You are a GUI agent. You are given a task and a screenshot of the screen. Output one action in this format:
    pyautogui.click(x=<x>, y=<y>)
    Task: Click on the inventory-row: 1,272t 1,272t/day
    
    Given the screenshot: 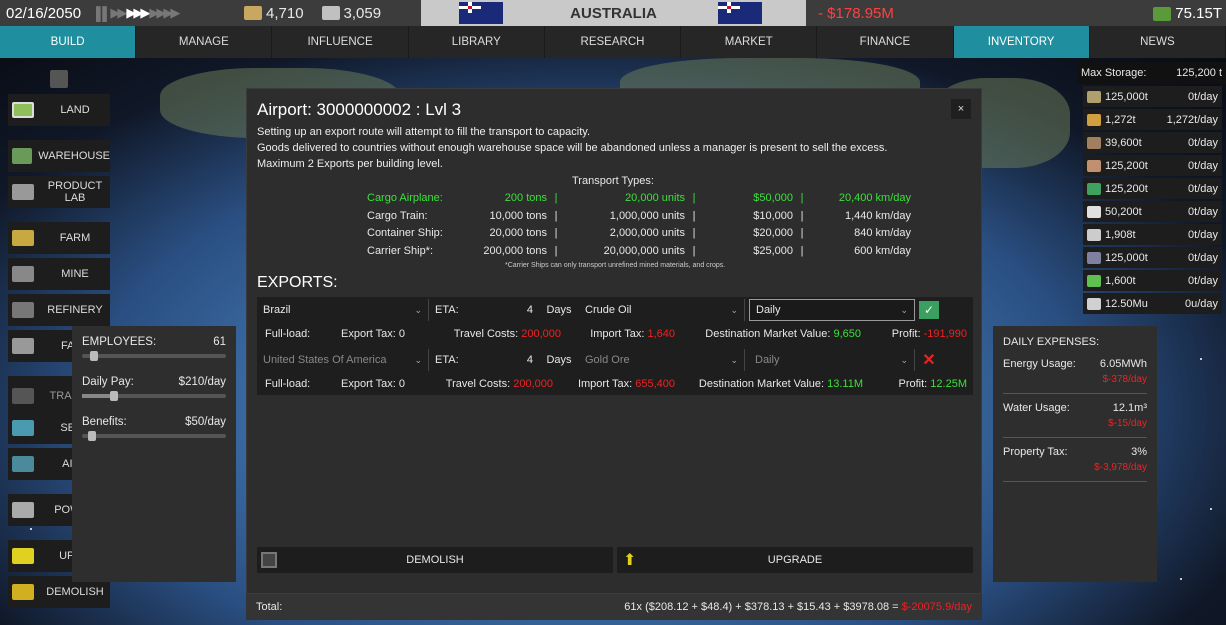 What is the action you would take?
    pyautogui.click(x=1152, y=119)
    